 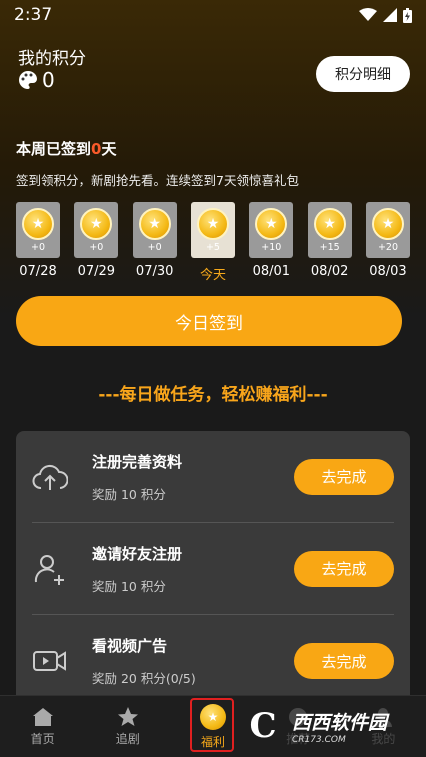 I want to click on day-date: 今天, so click(x=212, y=275).